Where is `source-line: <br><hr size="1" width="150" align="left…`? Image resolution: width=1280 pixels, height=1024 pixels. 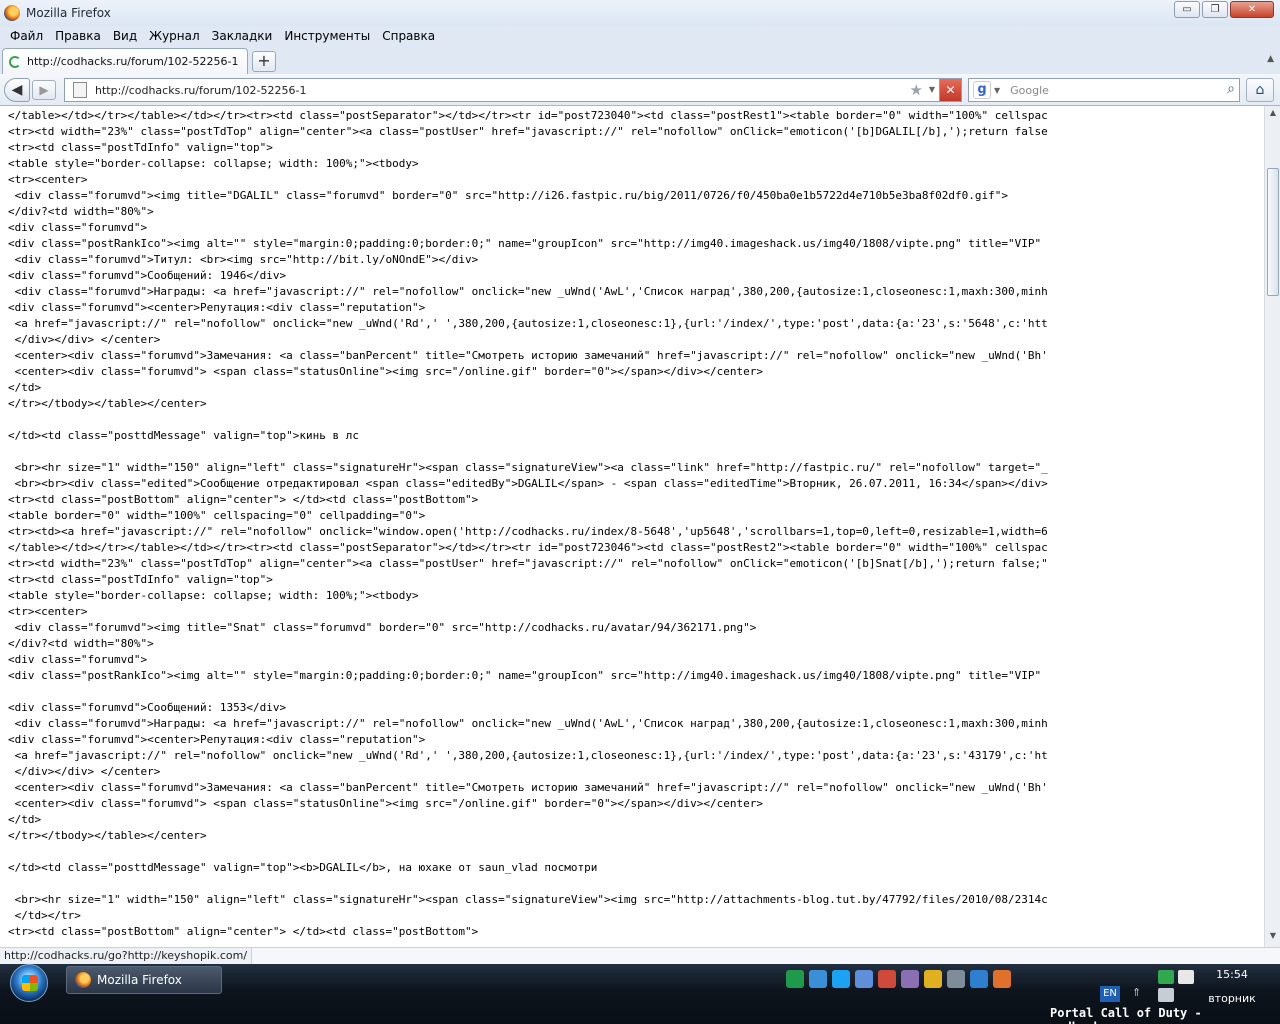
source-line: <br><hr size="1" width="150" align="left… is located at coordinates (528, 467).